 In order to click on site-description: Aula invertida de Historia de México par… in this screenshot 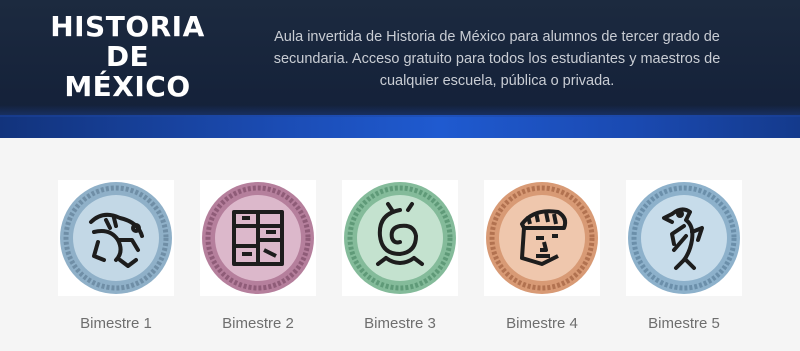, I will do `click(497, 59)`.